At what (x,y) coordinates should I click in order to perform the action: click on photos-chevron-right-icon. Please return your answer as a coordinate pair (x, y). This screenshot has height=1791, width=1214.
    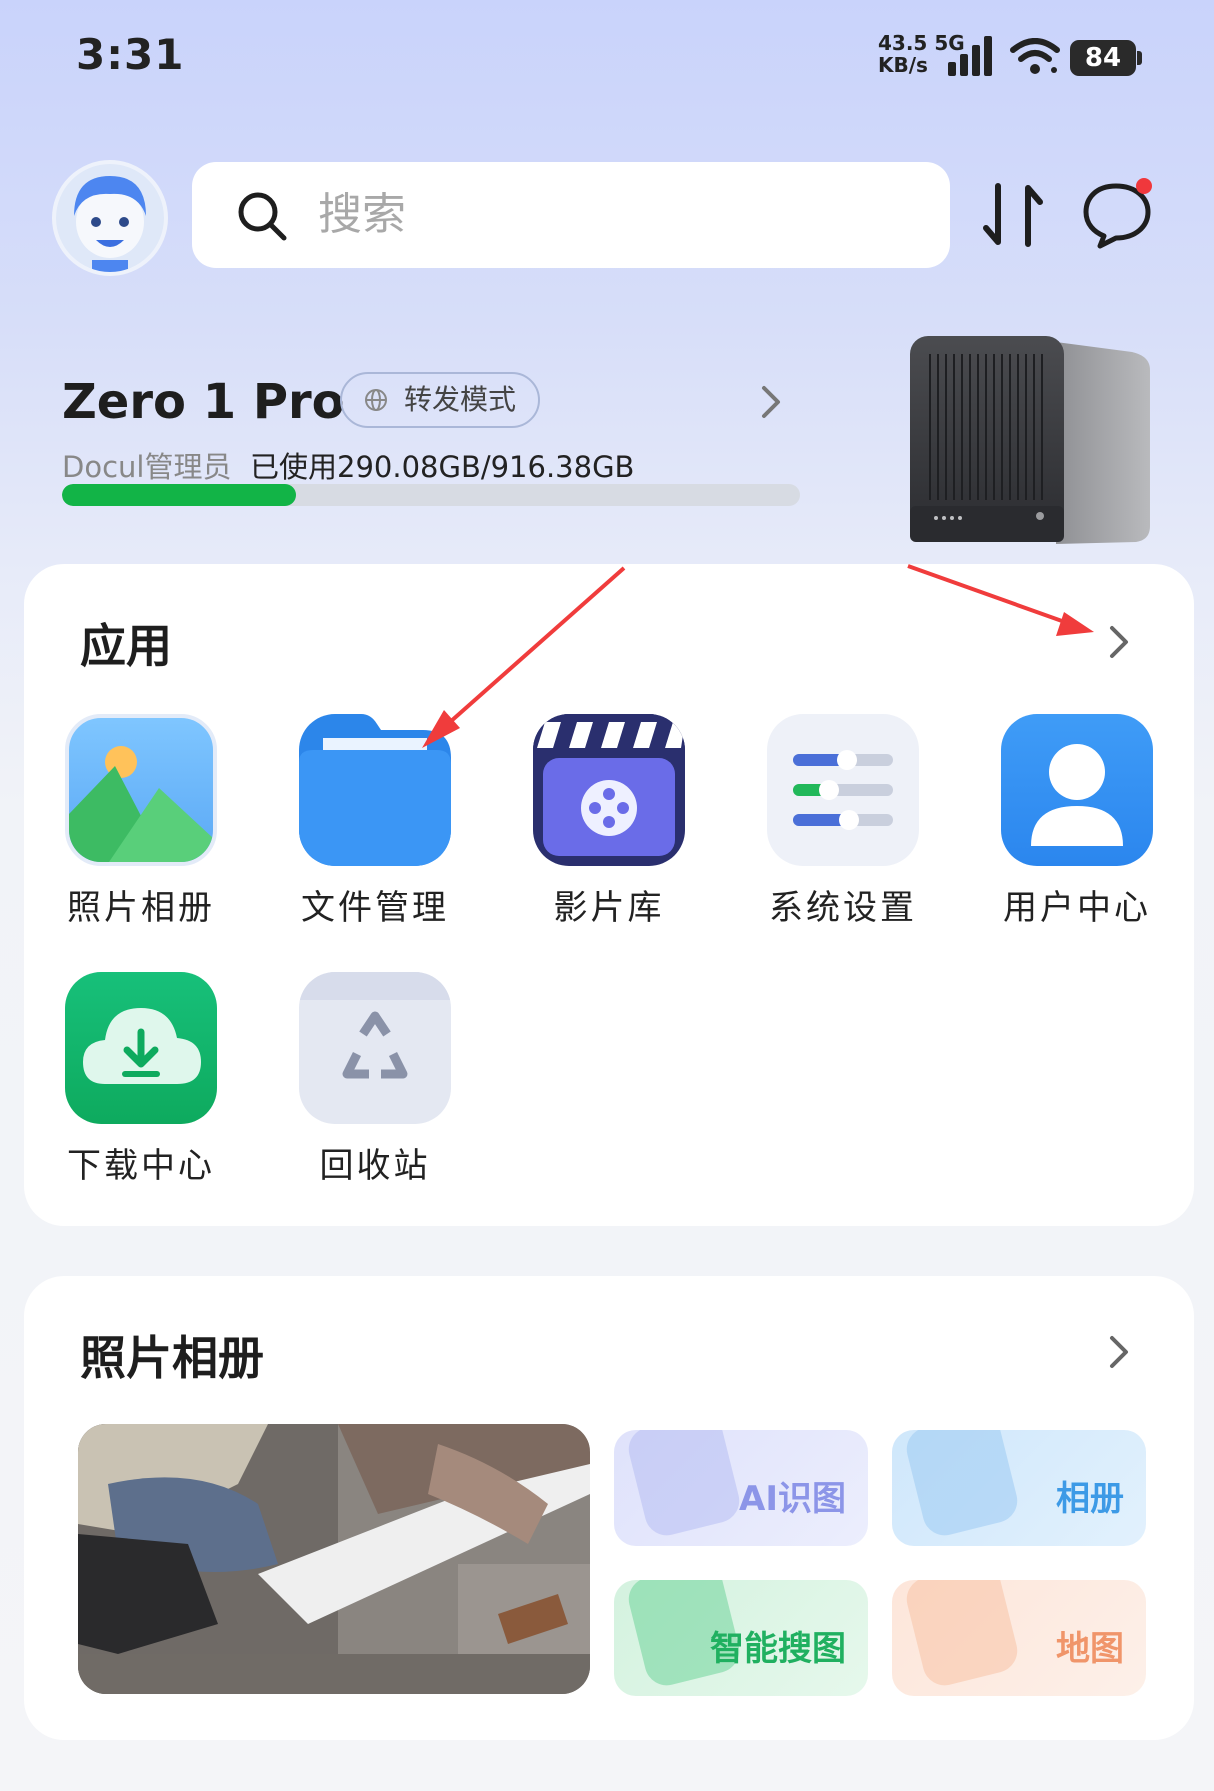
    Looking at the image, I should click on (1119, 1352).